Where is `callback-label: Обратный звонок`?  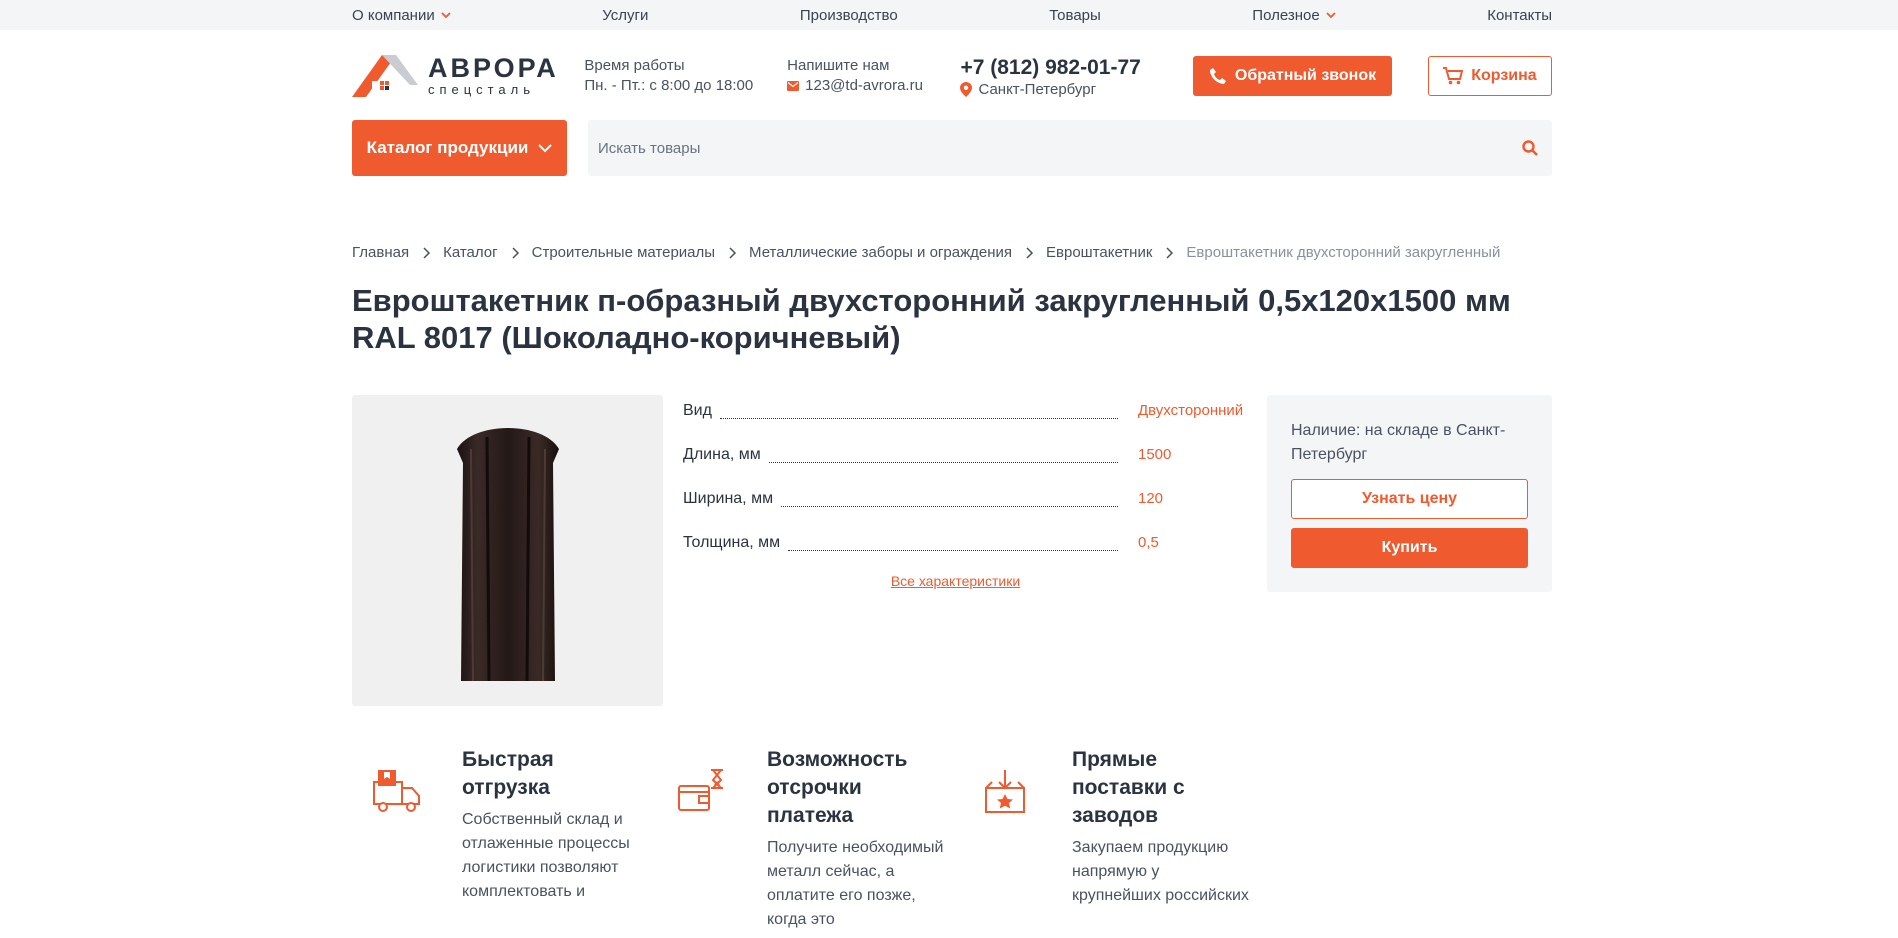 callback-label: Обратный звонок is located at coordinates (1305, 75).